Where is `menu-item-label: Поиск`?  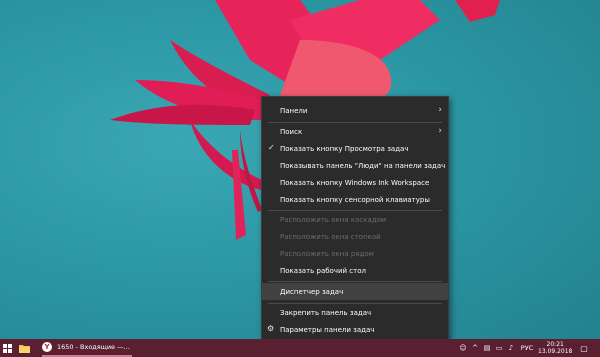 menu-item-label: Поиск is located at coordinates (291, 131).